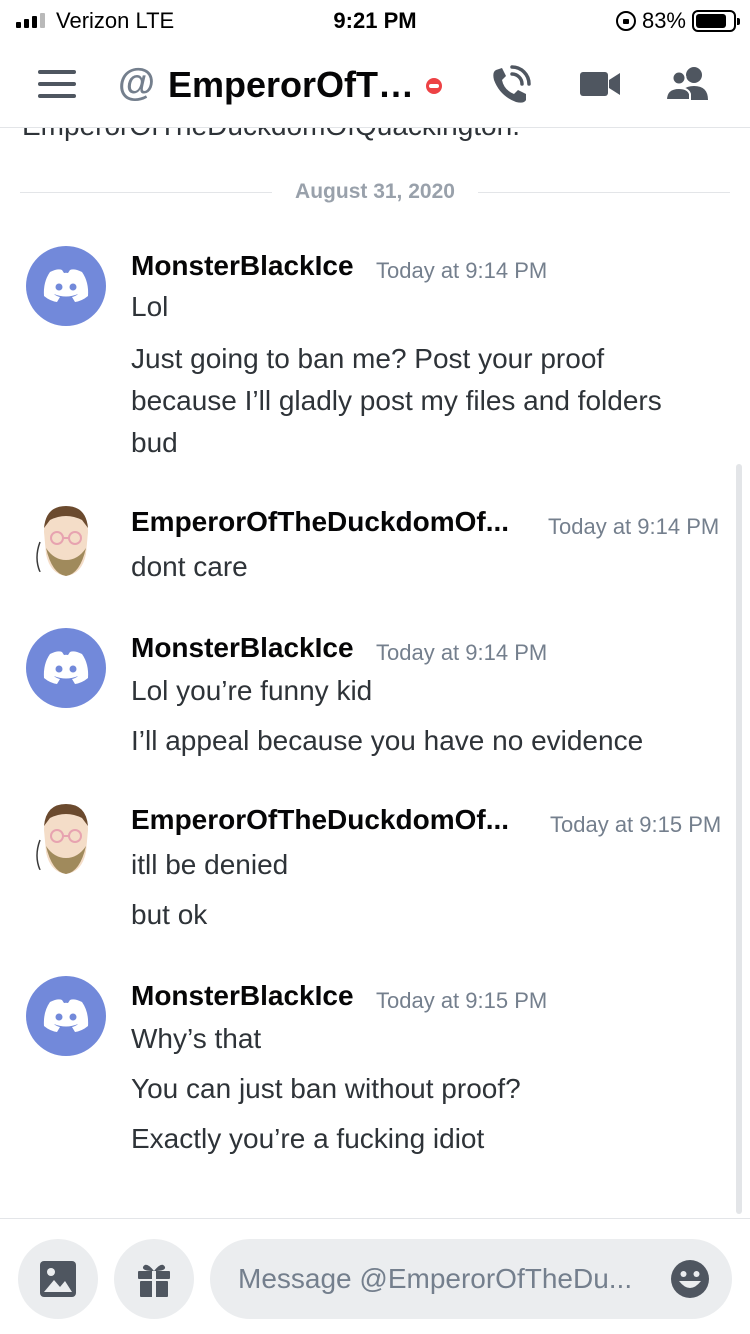 Image resolution: width=750 pixels, height=1334 pixels. What do you see at coordinates (625, 21) in the screenshot?
I see `orientation-lock-icon` at bounding box center [625, 21].